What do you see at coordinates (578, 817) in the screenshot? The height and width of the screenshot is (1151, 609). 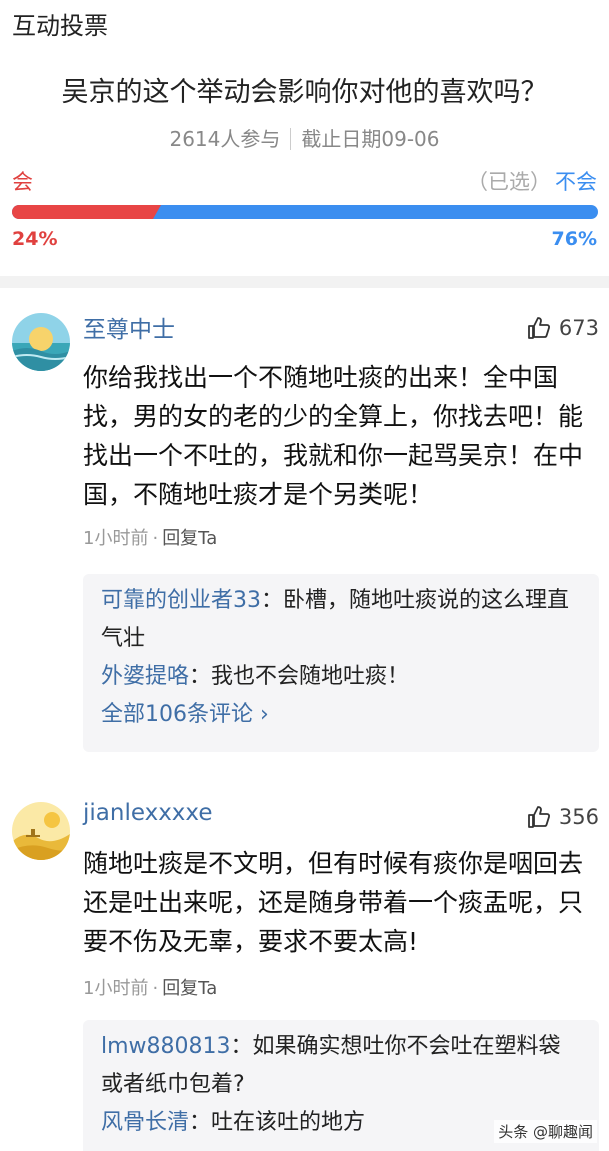 I see `like-count: 356` at bounding box center [578, 817].